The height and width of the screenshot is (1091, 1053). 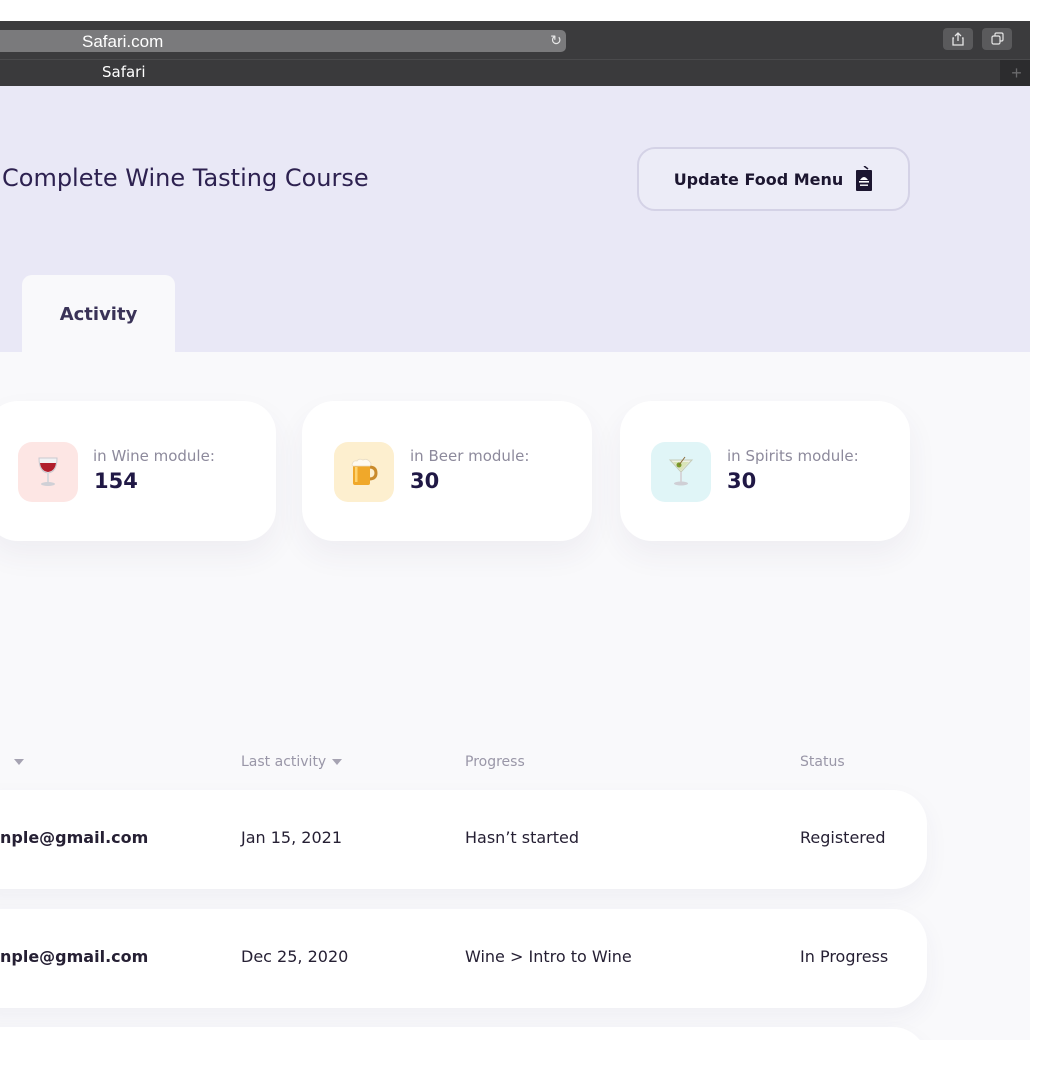 What do you see at coordinates (765, 471) in the screenshot?
I see `spirits-stat-card: in Spirits module: 30` at bounding box center [765, 471].